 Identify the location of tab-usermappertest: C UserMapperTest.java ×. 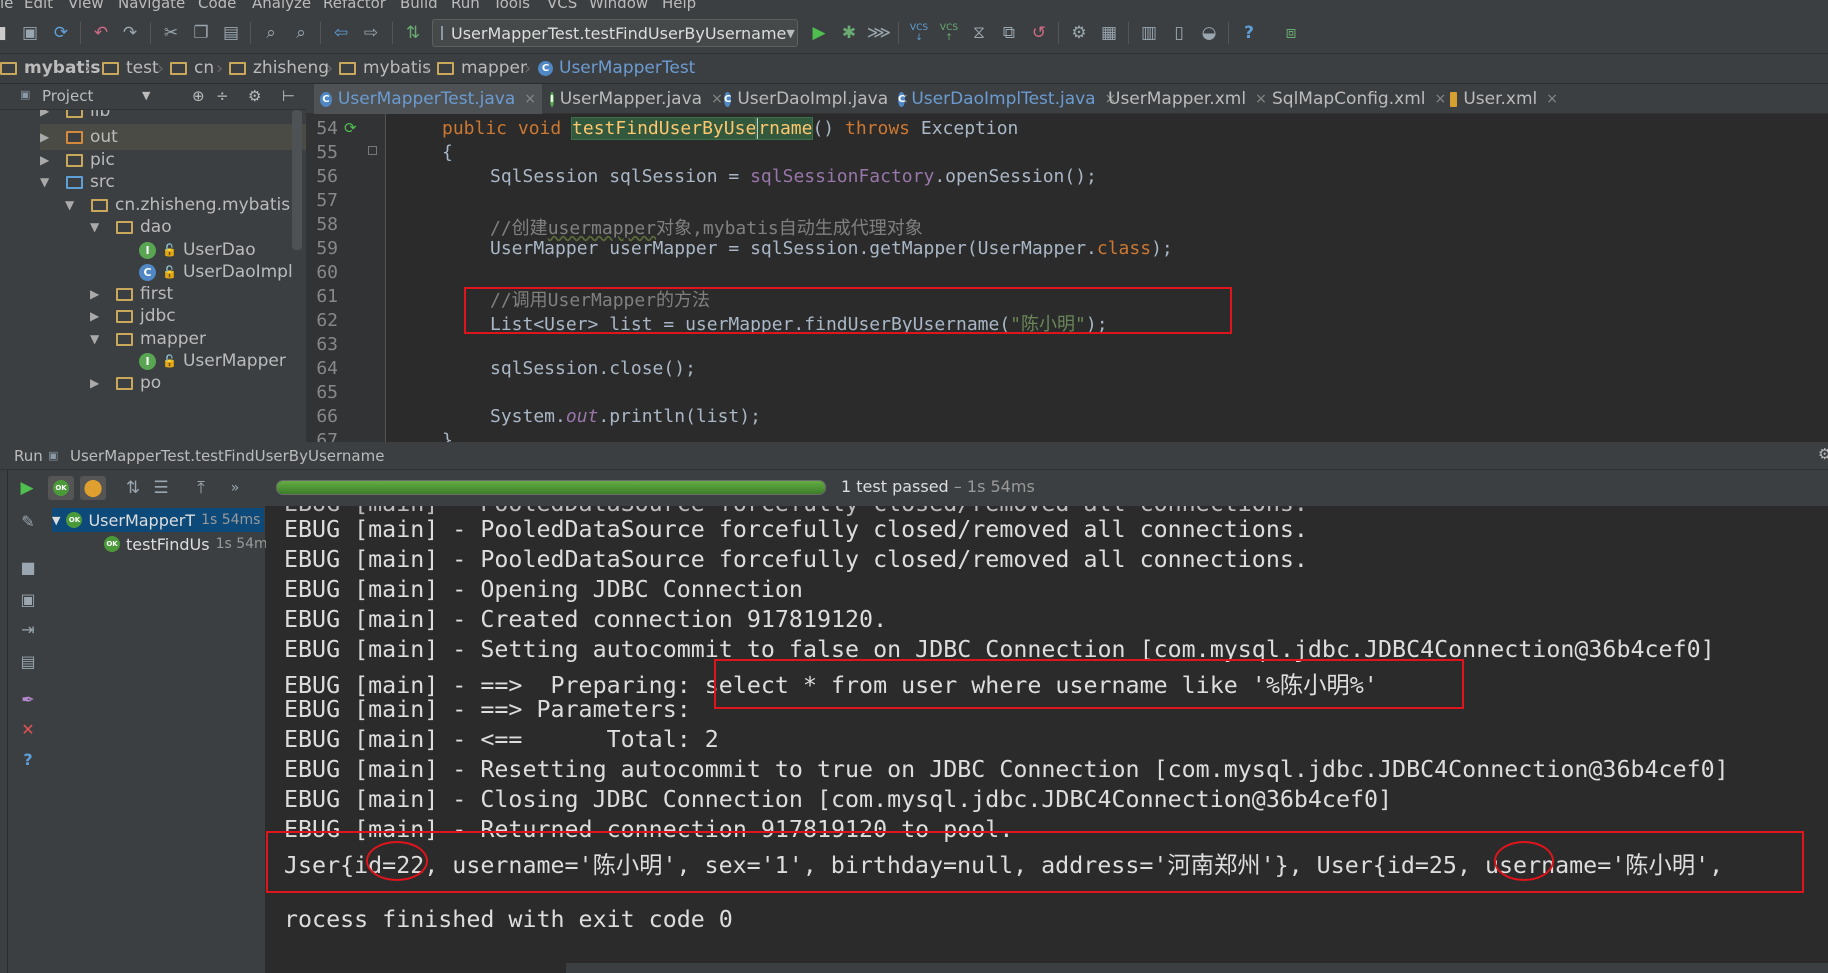
(428, 99).